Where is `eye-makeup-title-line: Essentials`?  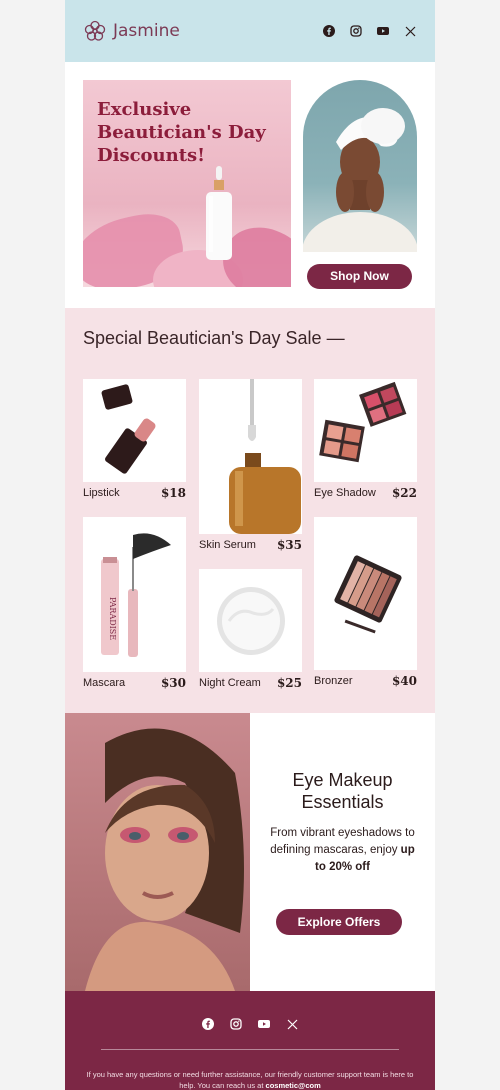
eye-makeup-title-line: Essentials is located at coordinates (342, 802).